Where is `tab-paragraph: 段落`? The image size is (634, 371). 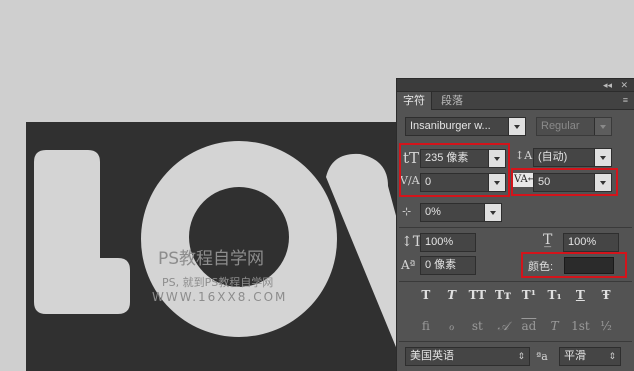
tab-paragraph: 段落 is located at coordinates (452, 101).